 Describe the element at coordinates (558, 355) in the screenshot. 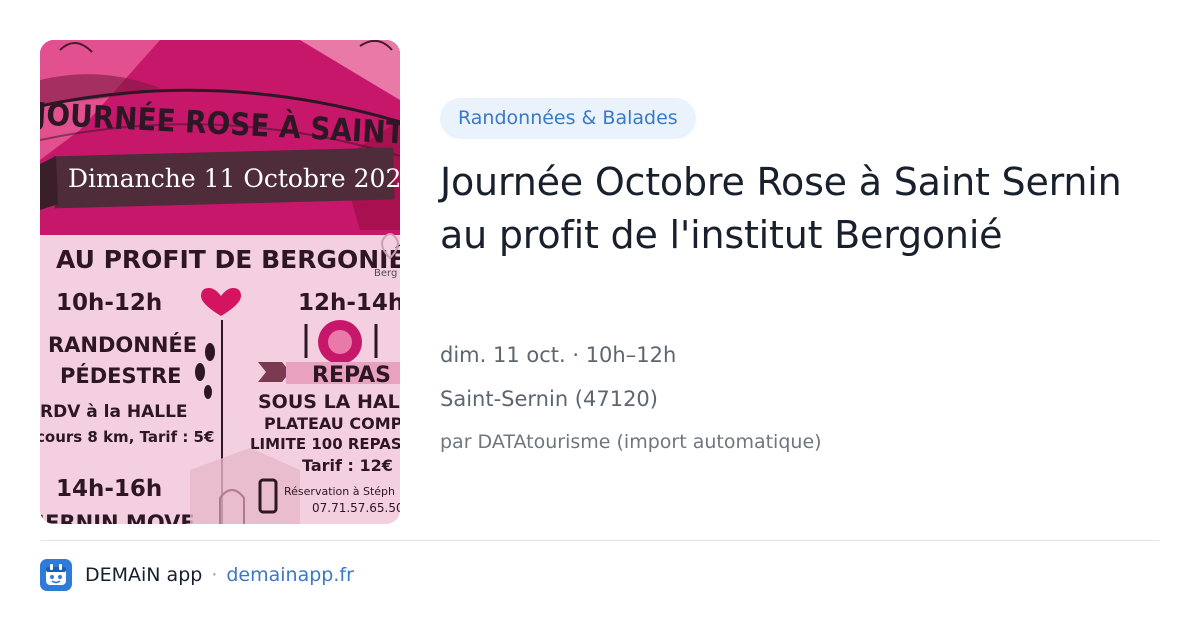

I see `event-date-time: dim. 11 oct. · 10h–12h` at that location.